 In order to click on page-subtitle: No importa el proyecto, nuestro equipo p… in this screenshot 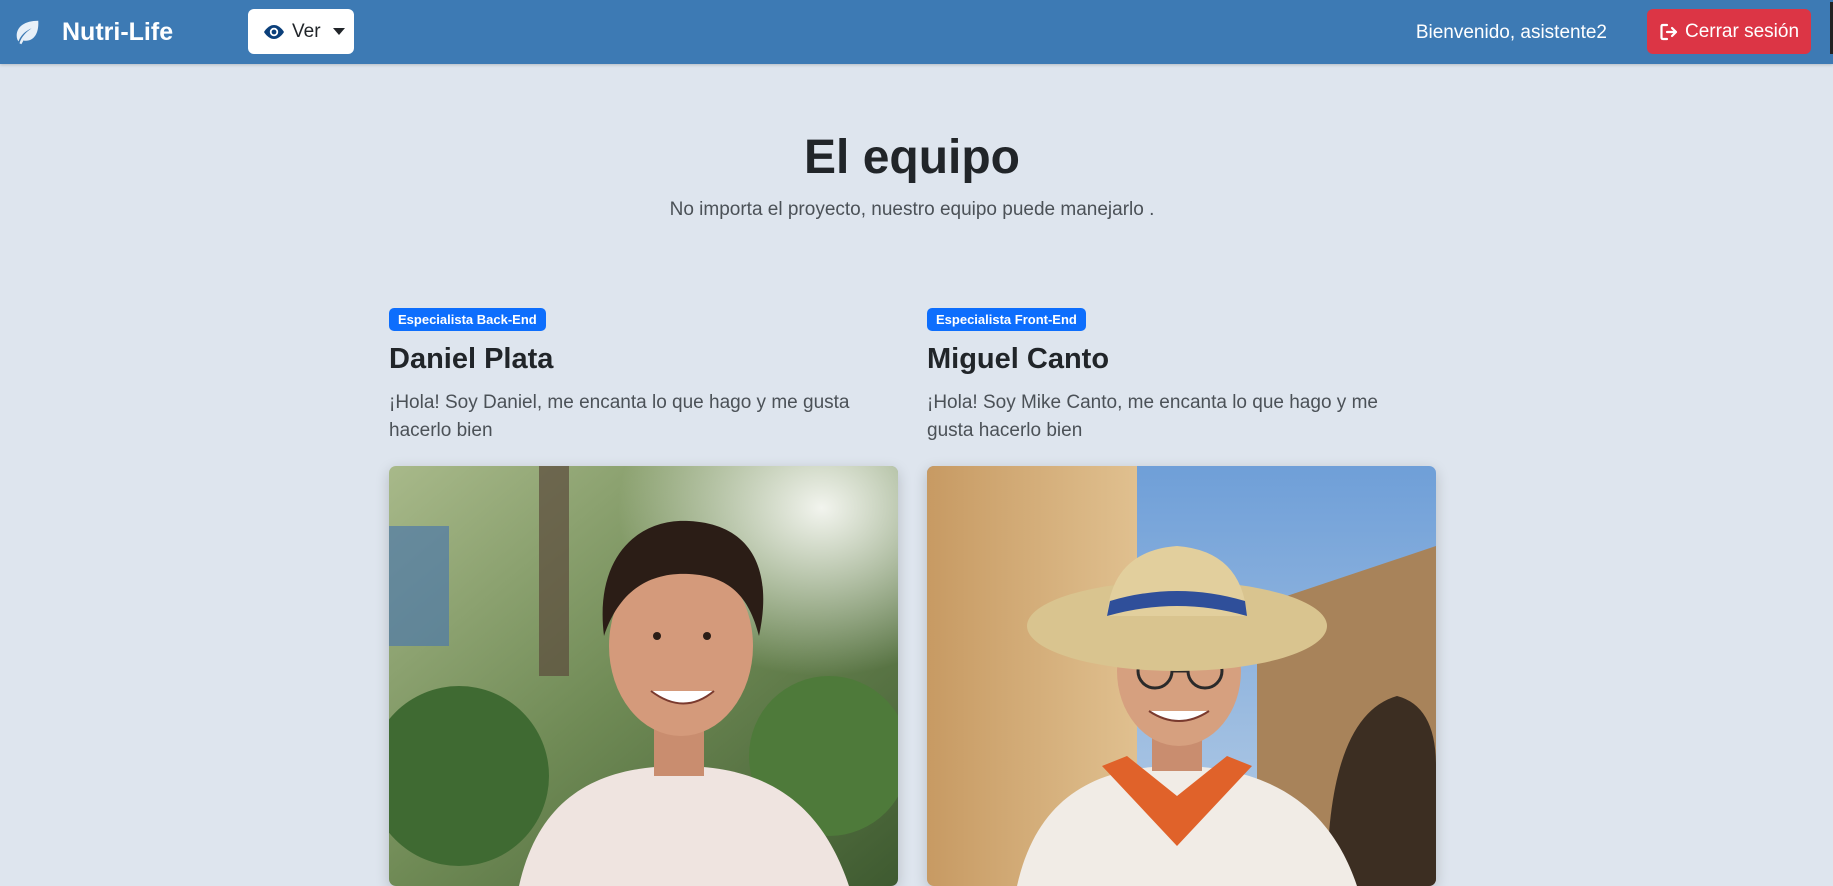, I will do `click(912, 209)`.